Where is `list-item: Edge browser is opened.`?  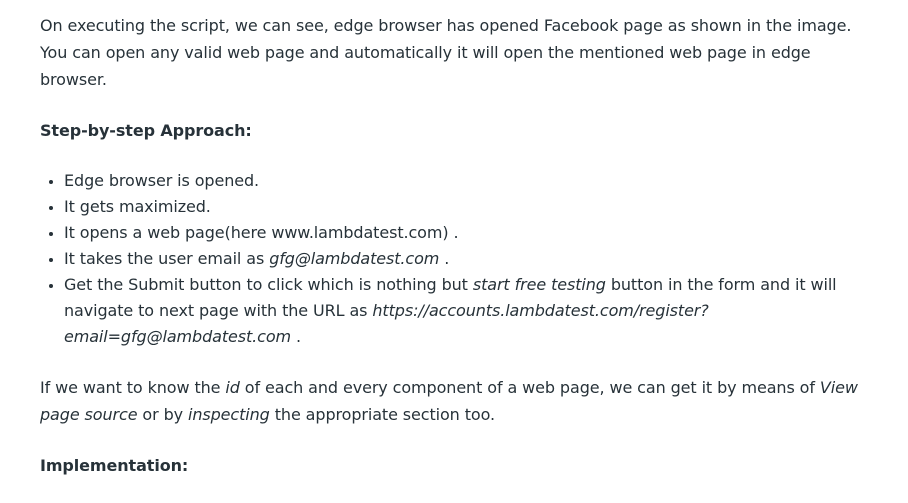 list-item: Edge browser is opened. is located at coordinates (472, 181).